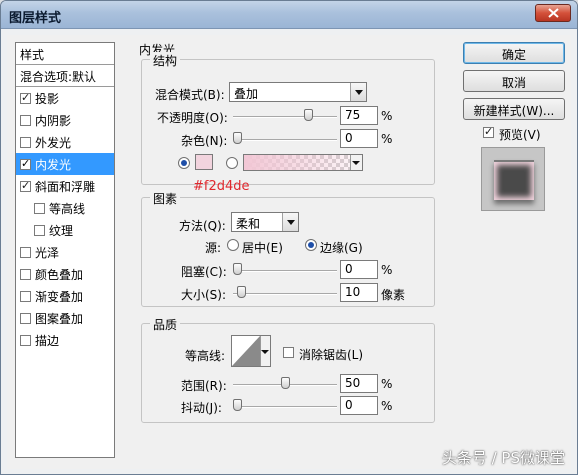  What do you see at coordinates (232, 163) in the screenshot?
I see `gradient-radio` at bounding box center [232, 163].